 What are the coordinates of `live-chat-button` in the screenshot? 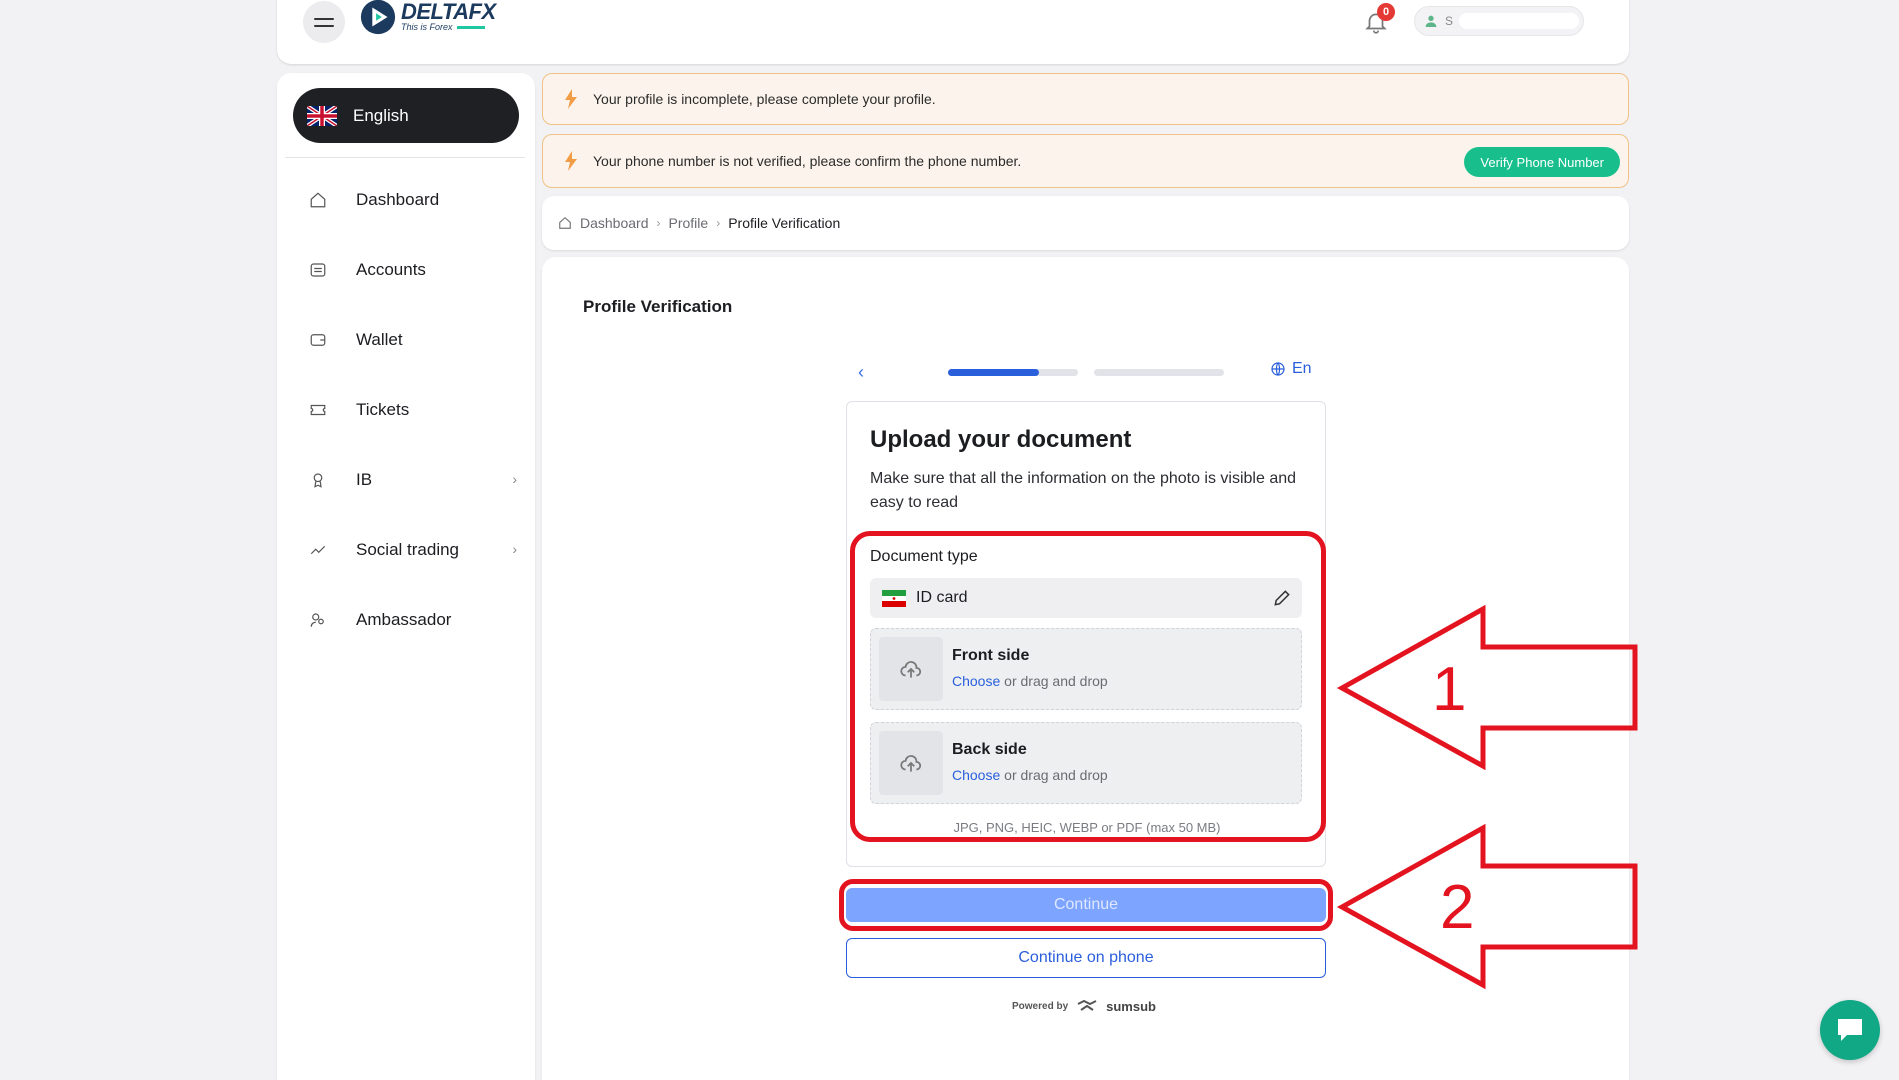 It's located at (1850, 1030).